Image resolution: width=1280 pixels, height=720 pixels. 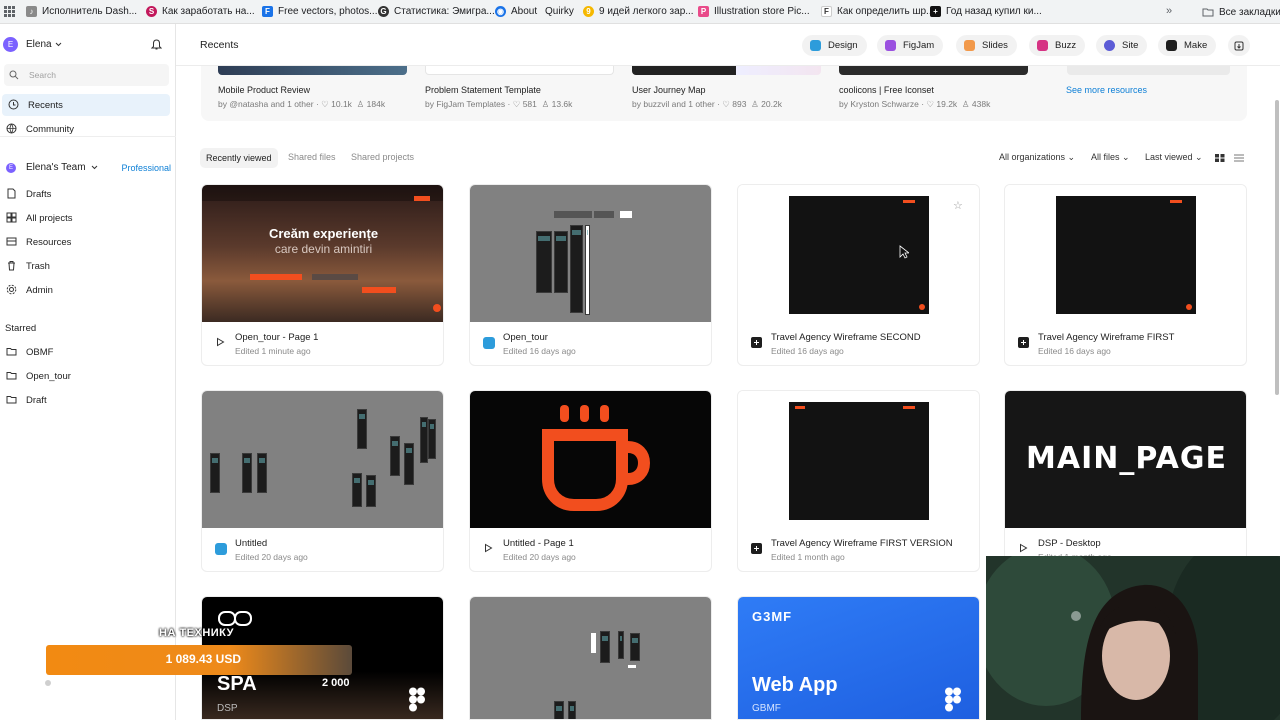 What do you see at coordinates (1057, 45) in the screenshot?
I see `product-chip-buzz: Buzz` at bounding box center [1057, 45].